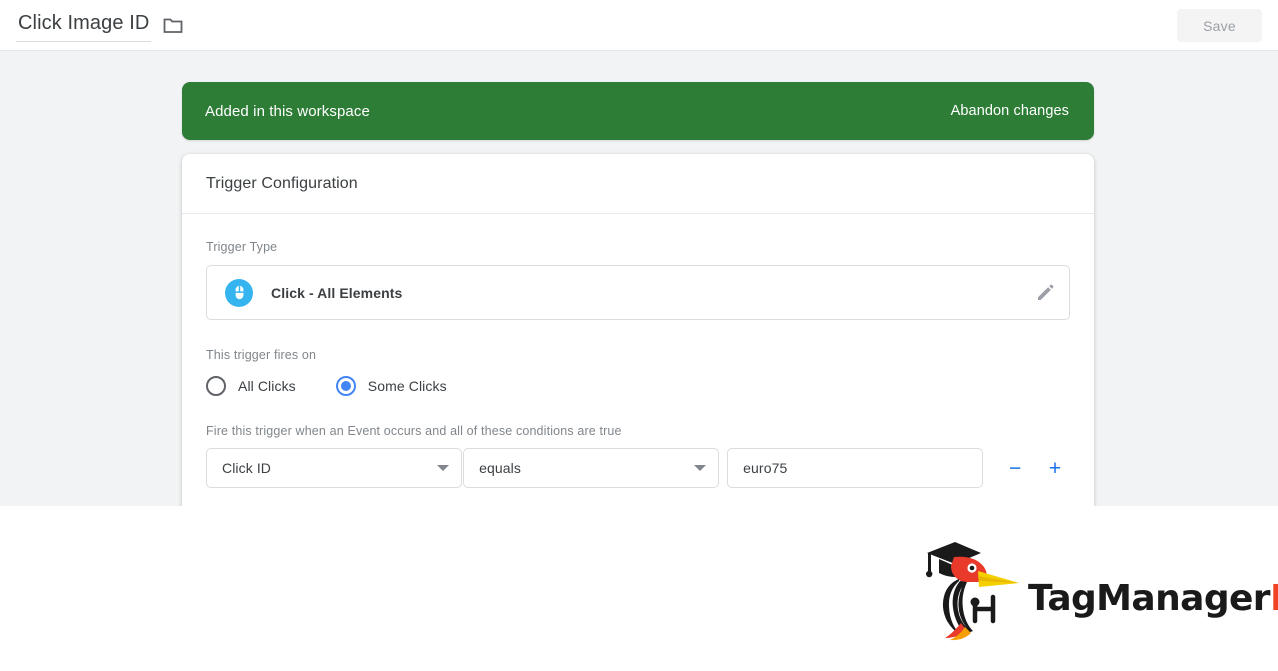 The height and width of the screenshot is (671, 1278). I want to click on condition-row: Click ID equals − +, so click(638, 468).